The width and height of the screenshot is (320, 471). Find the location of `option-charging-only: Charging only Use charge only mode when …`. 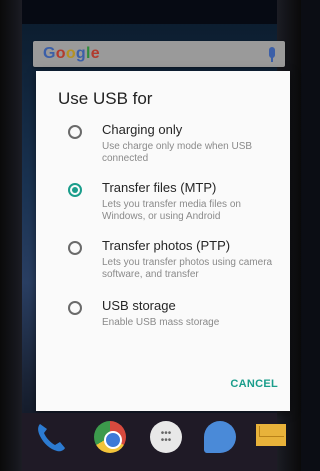

option-charging-only: Charging only Use charge only mode when … is located at coordinates (163, 145).